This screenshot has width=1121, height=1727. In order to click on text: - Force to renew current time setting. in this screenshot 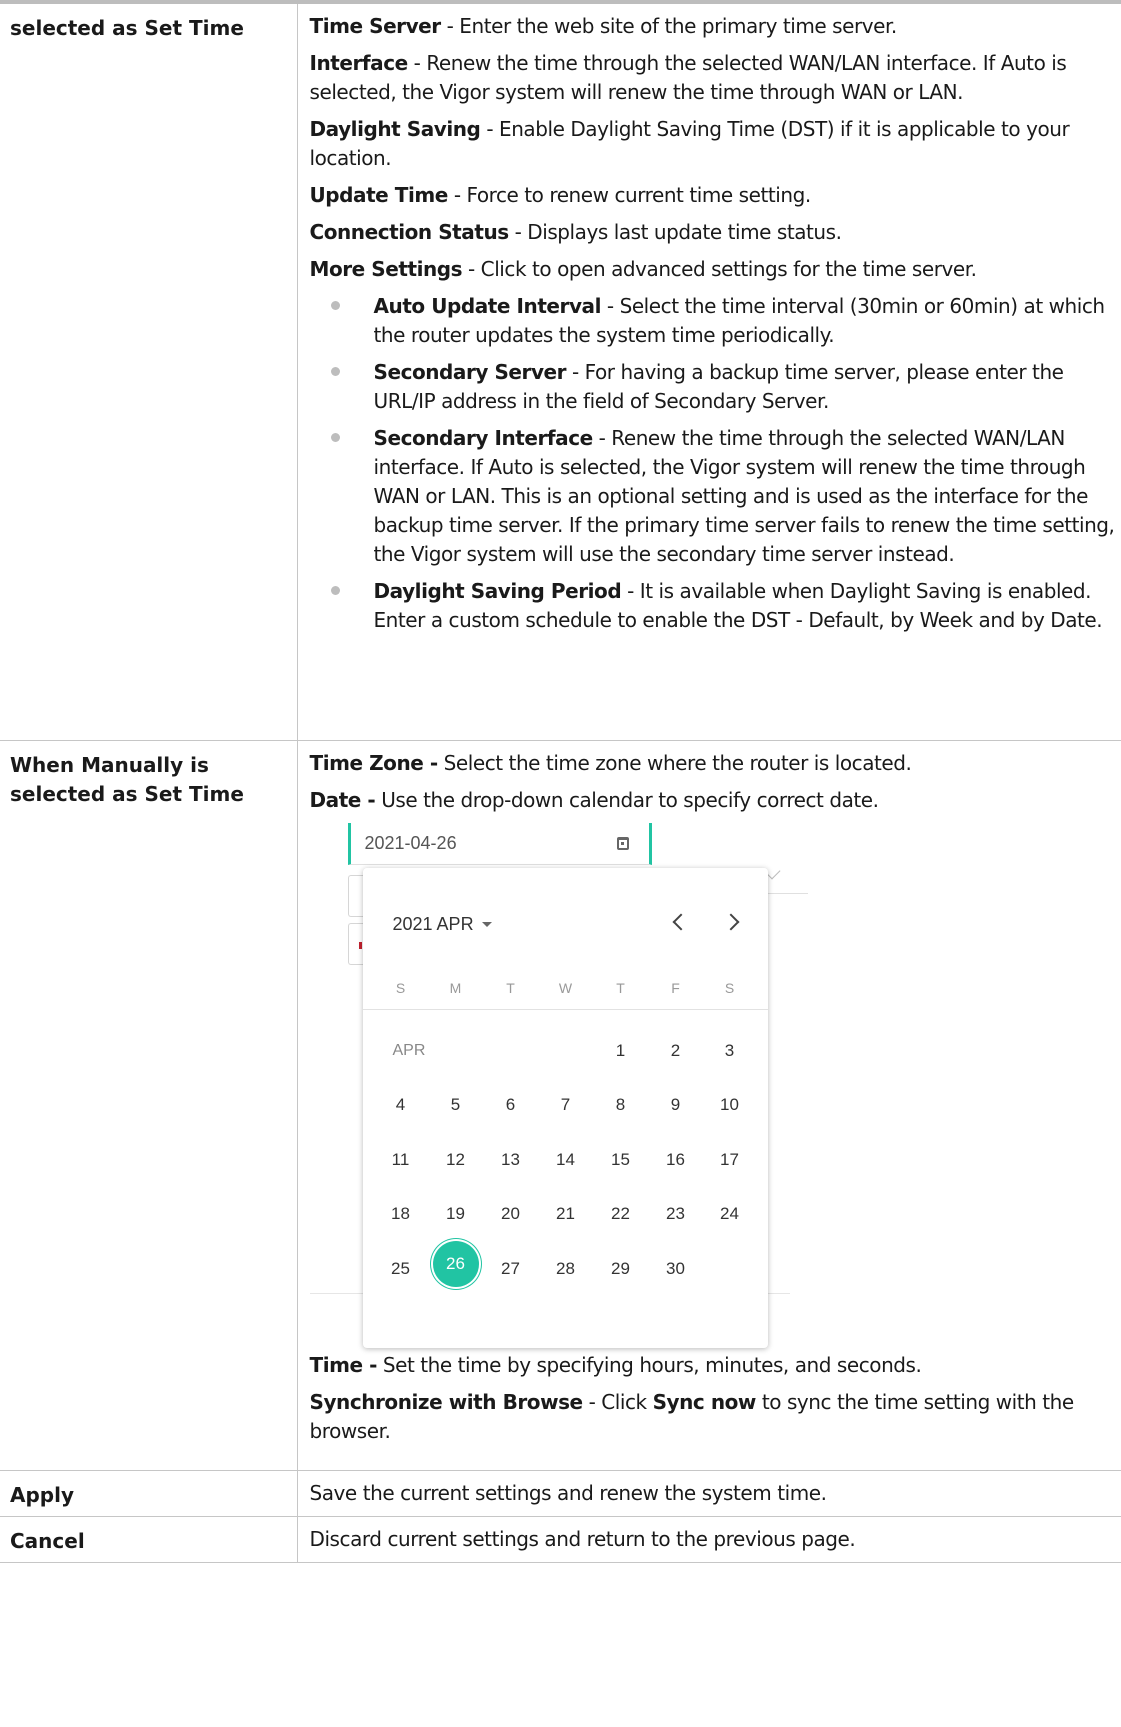, I will do `click(629, 195)`.